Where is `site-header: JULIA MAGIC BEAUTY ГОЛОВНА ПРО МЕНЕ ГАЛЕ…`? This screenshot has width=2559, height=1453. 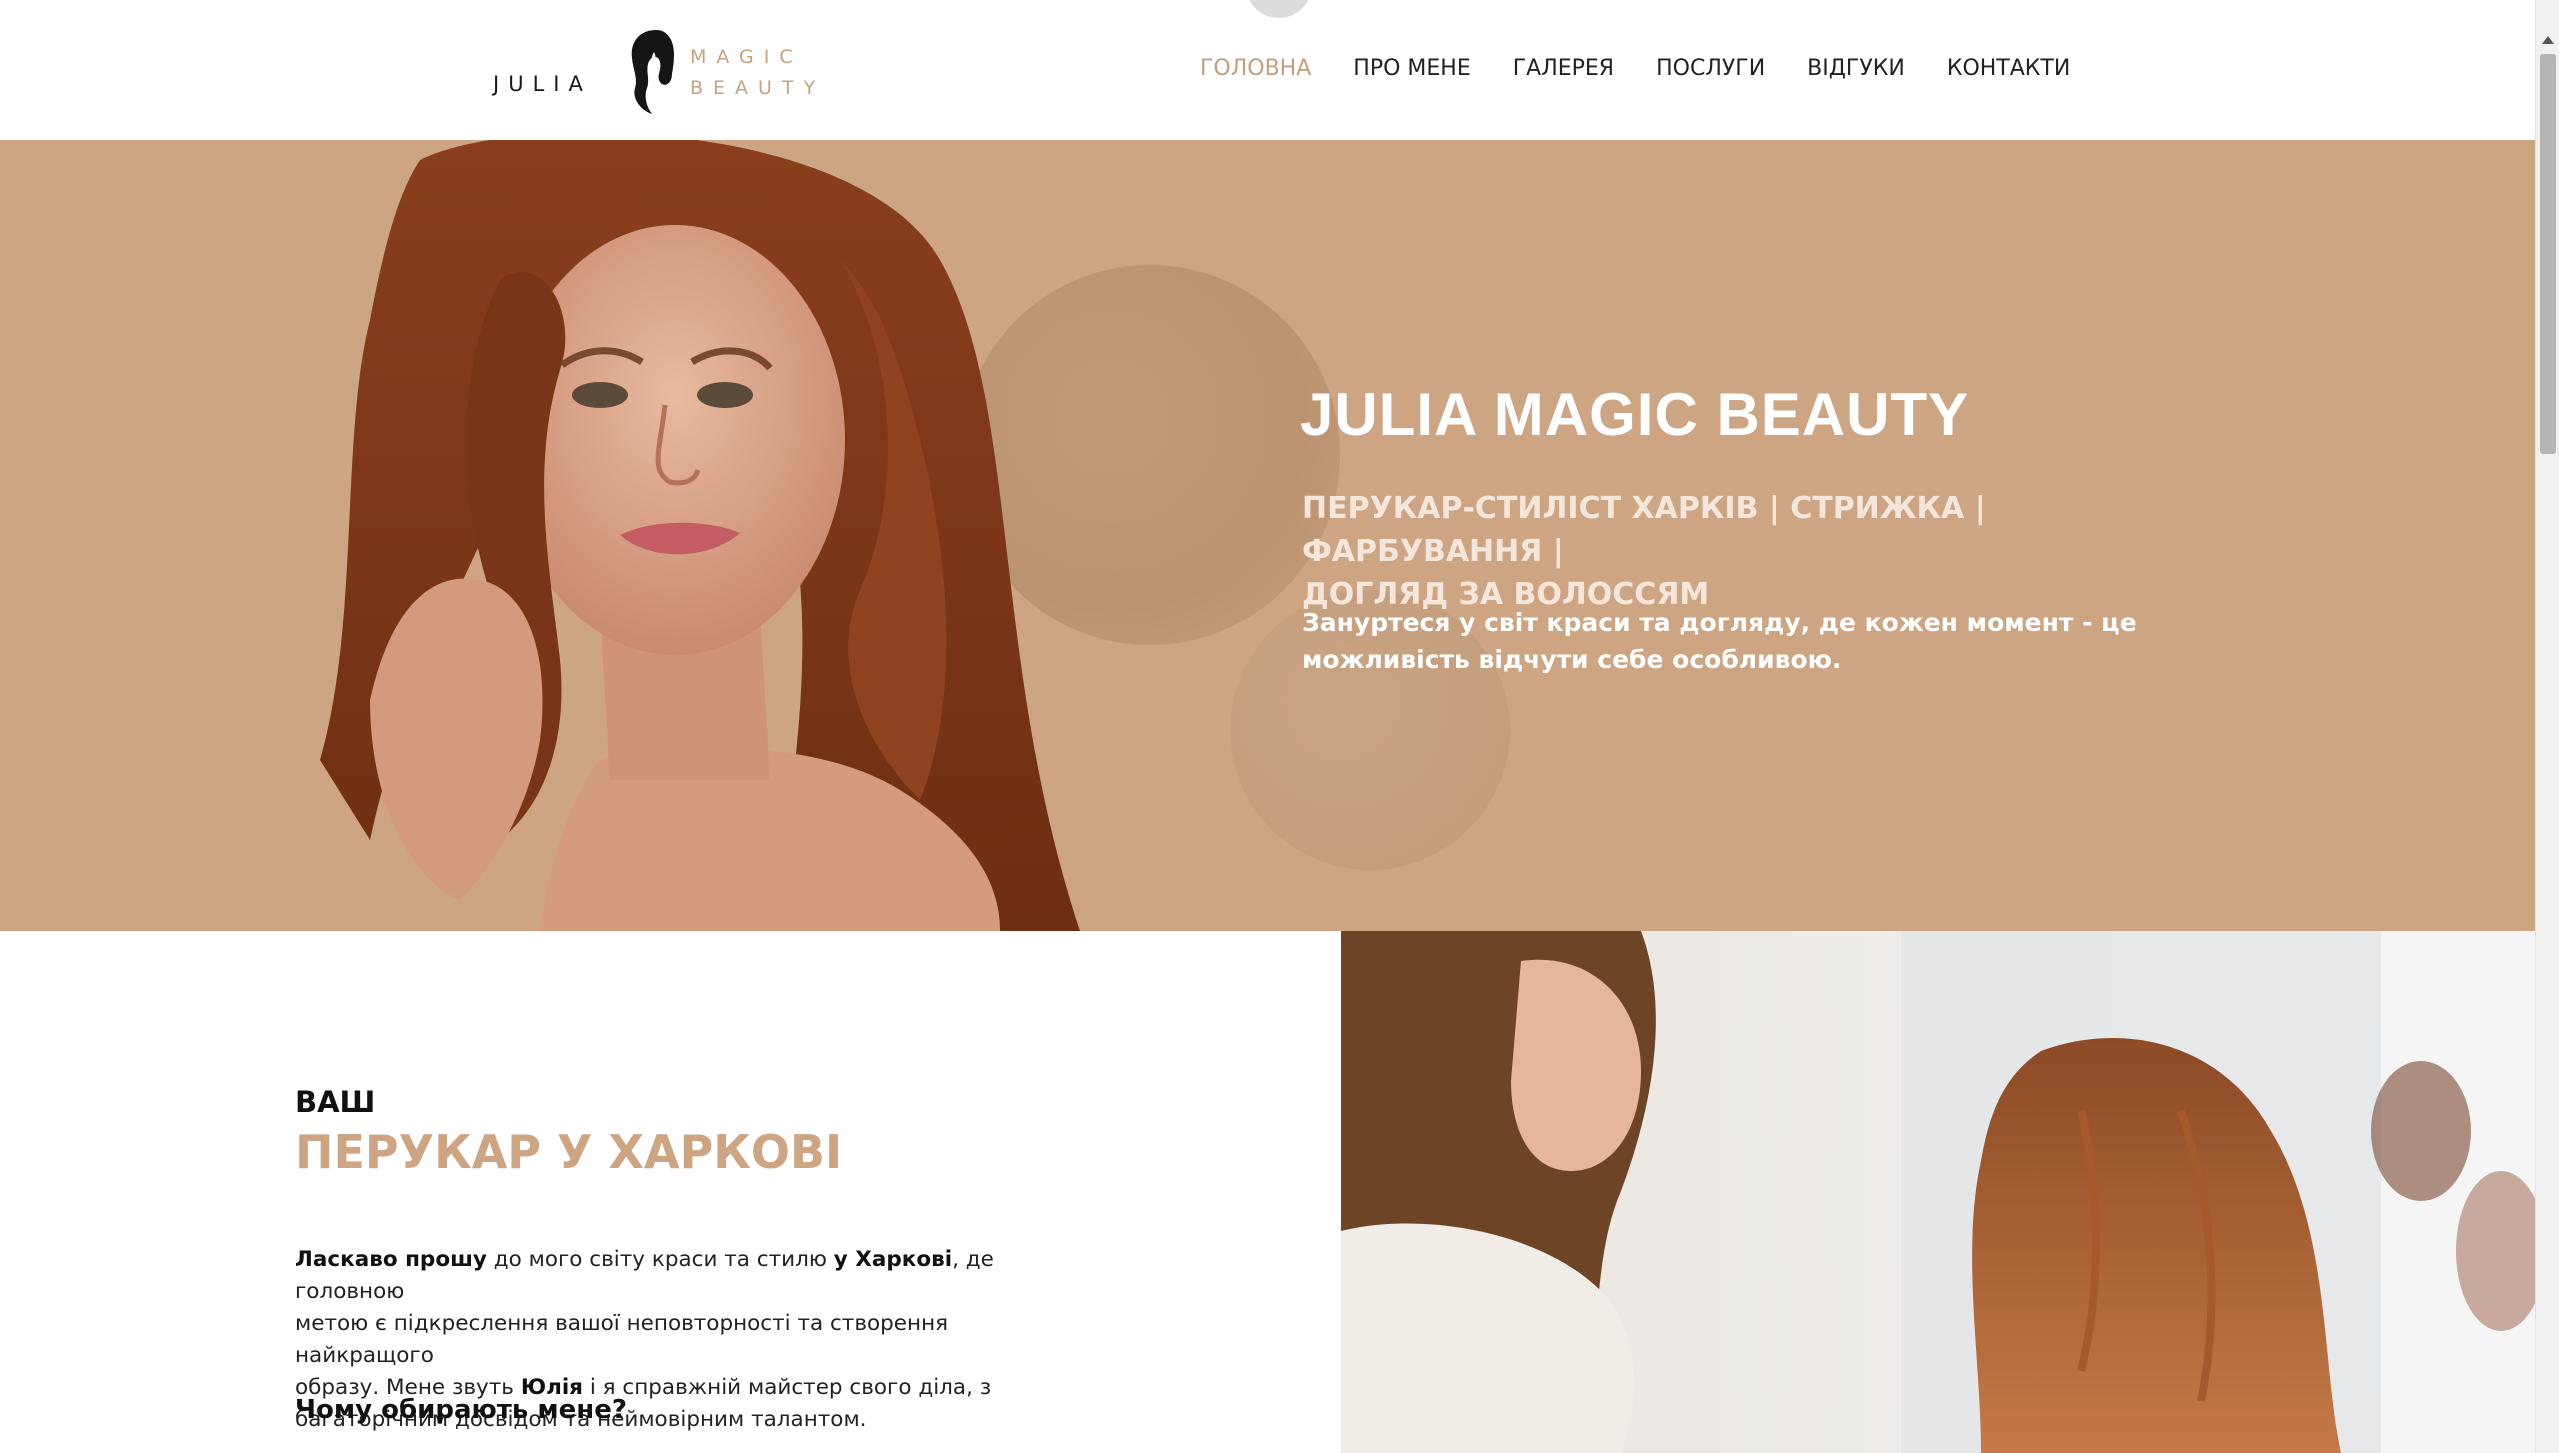 site-header: JULIA MAGIC BEAUTY ГОЛОВНА ПРО МЕНЕ ГАЛЕ… is located at coordinates (1267, 70).